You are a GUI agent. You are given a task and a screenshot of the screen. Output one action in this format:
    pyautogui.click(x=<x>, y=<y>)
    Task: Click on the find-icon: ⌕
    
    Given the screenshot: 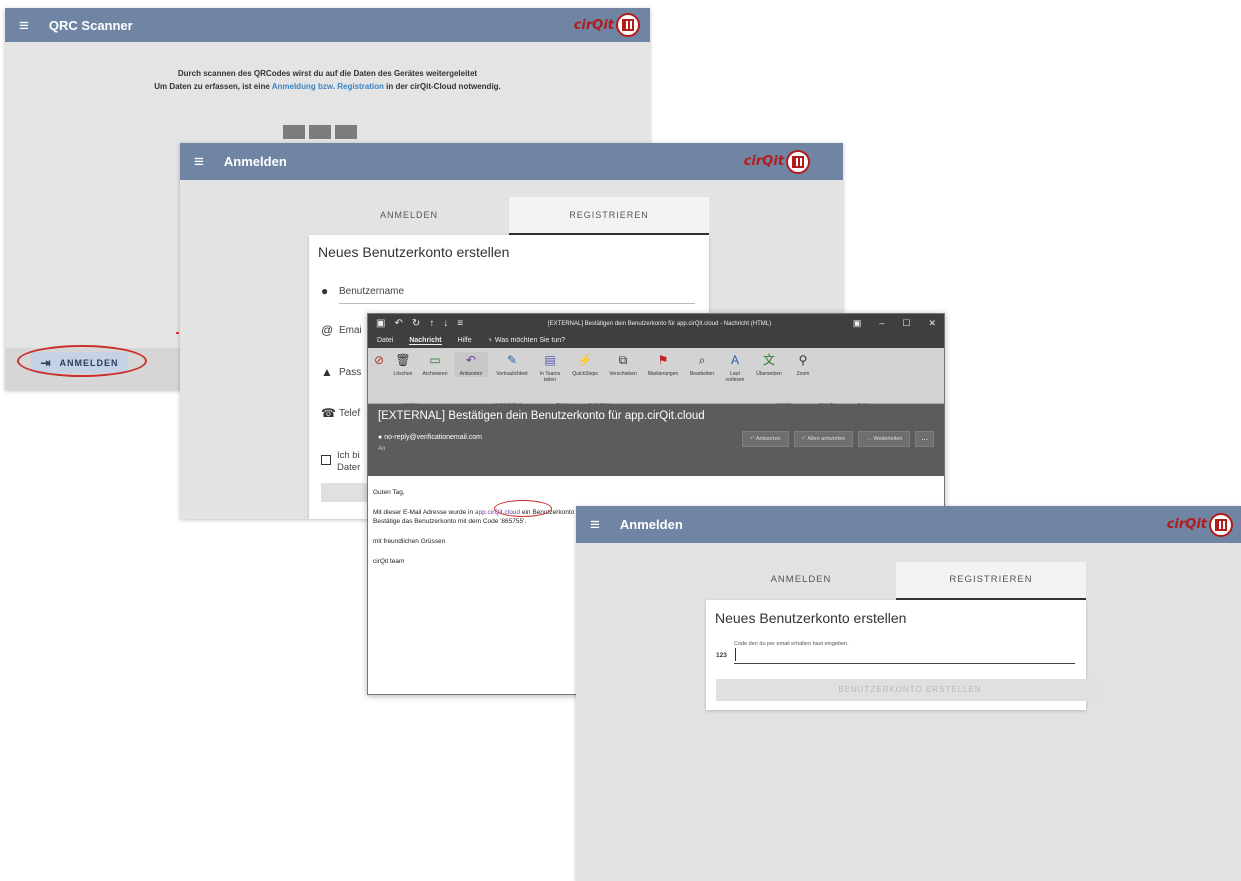 What is the action you would take?
    pyautogui.click(x=702, y=360)
    